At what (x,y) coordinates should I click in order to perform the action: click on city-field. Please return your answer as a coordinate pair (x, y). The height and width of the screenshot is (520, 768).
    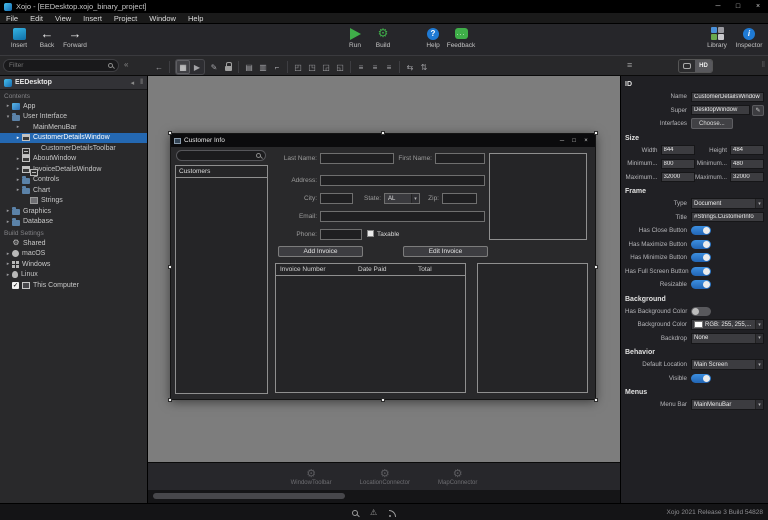
    Looking at the image, I should click on (336, 198).